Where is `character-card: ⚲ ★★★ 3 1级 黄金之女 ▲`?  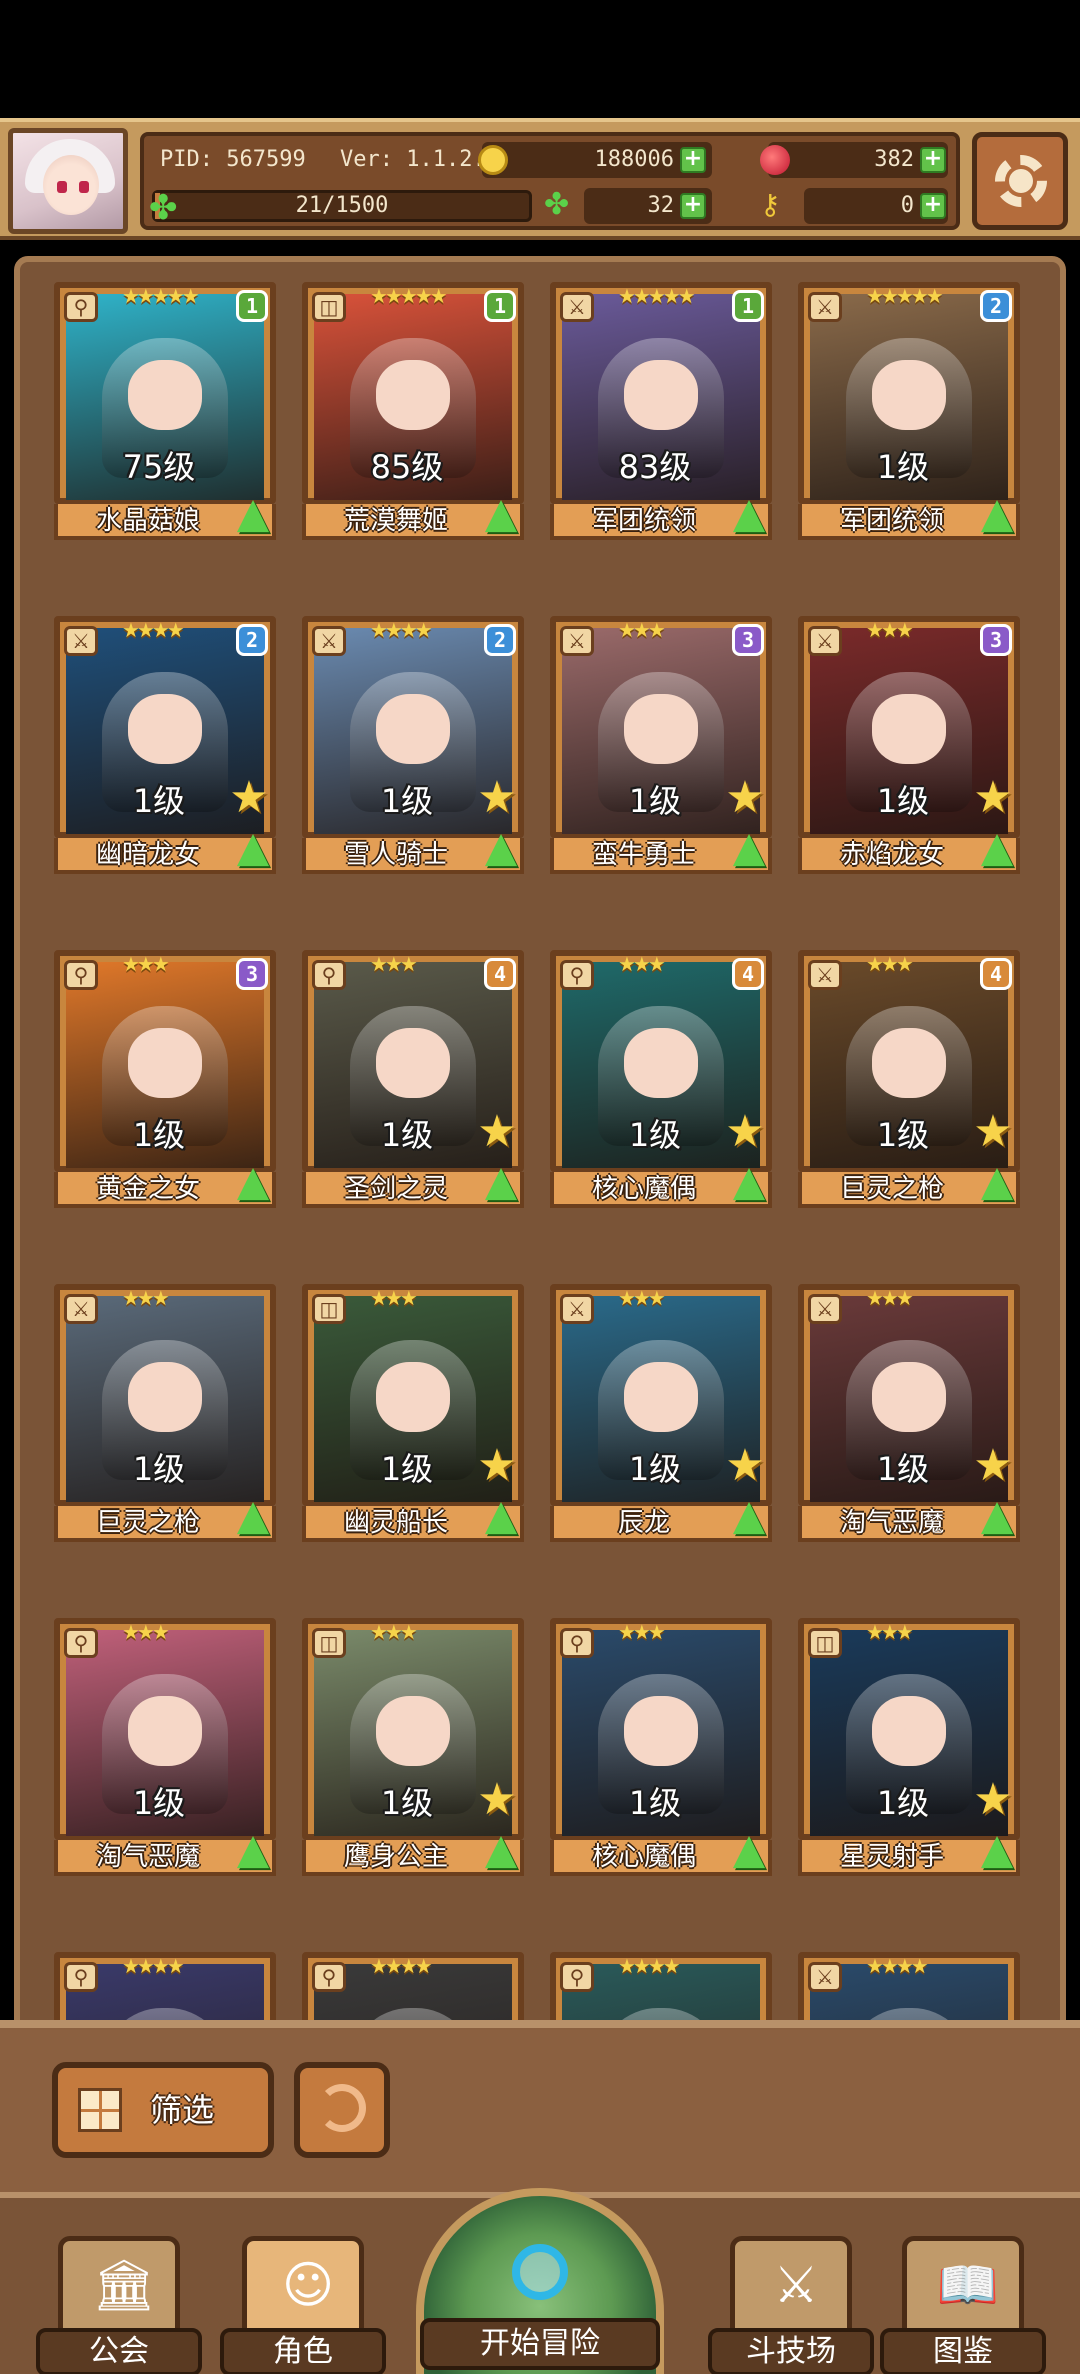 character-card: ⚲ ★★★ 3 1级 黄金之女 ▲ is located at coordinates (165, 1079).